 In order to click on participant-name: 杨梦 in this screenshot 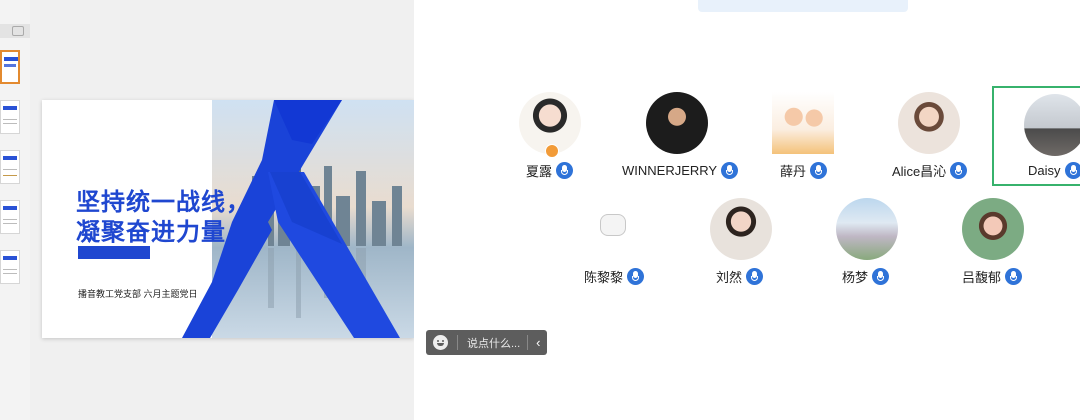, I will do `click(855, 277)`.